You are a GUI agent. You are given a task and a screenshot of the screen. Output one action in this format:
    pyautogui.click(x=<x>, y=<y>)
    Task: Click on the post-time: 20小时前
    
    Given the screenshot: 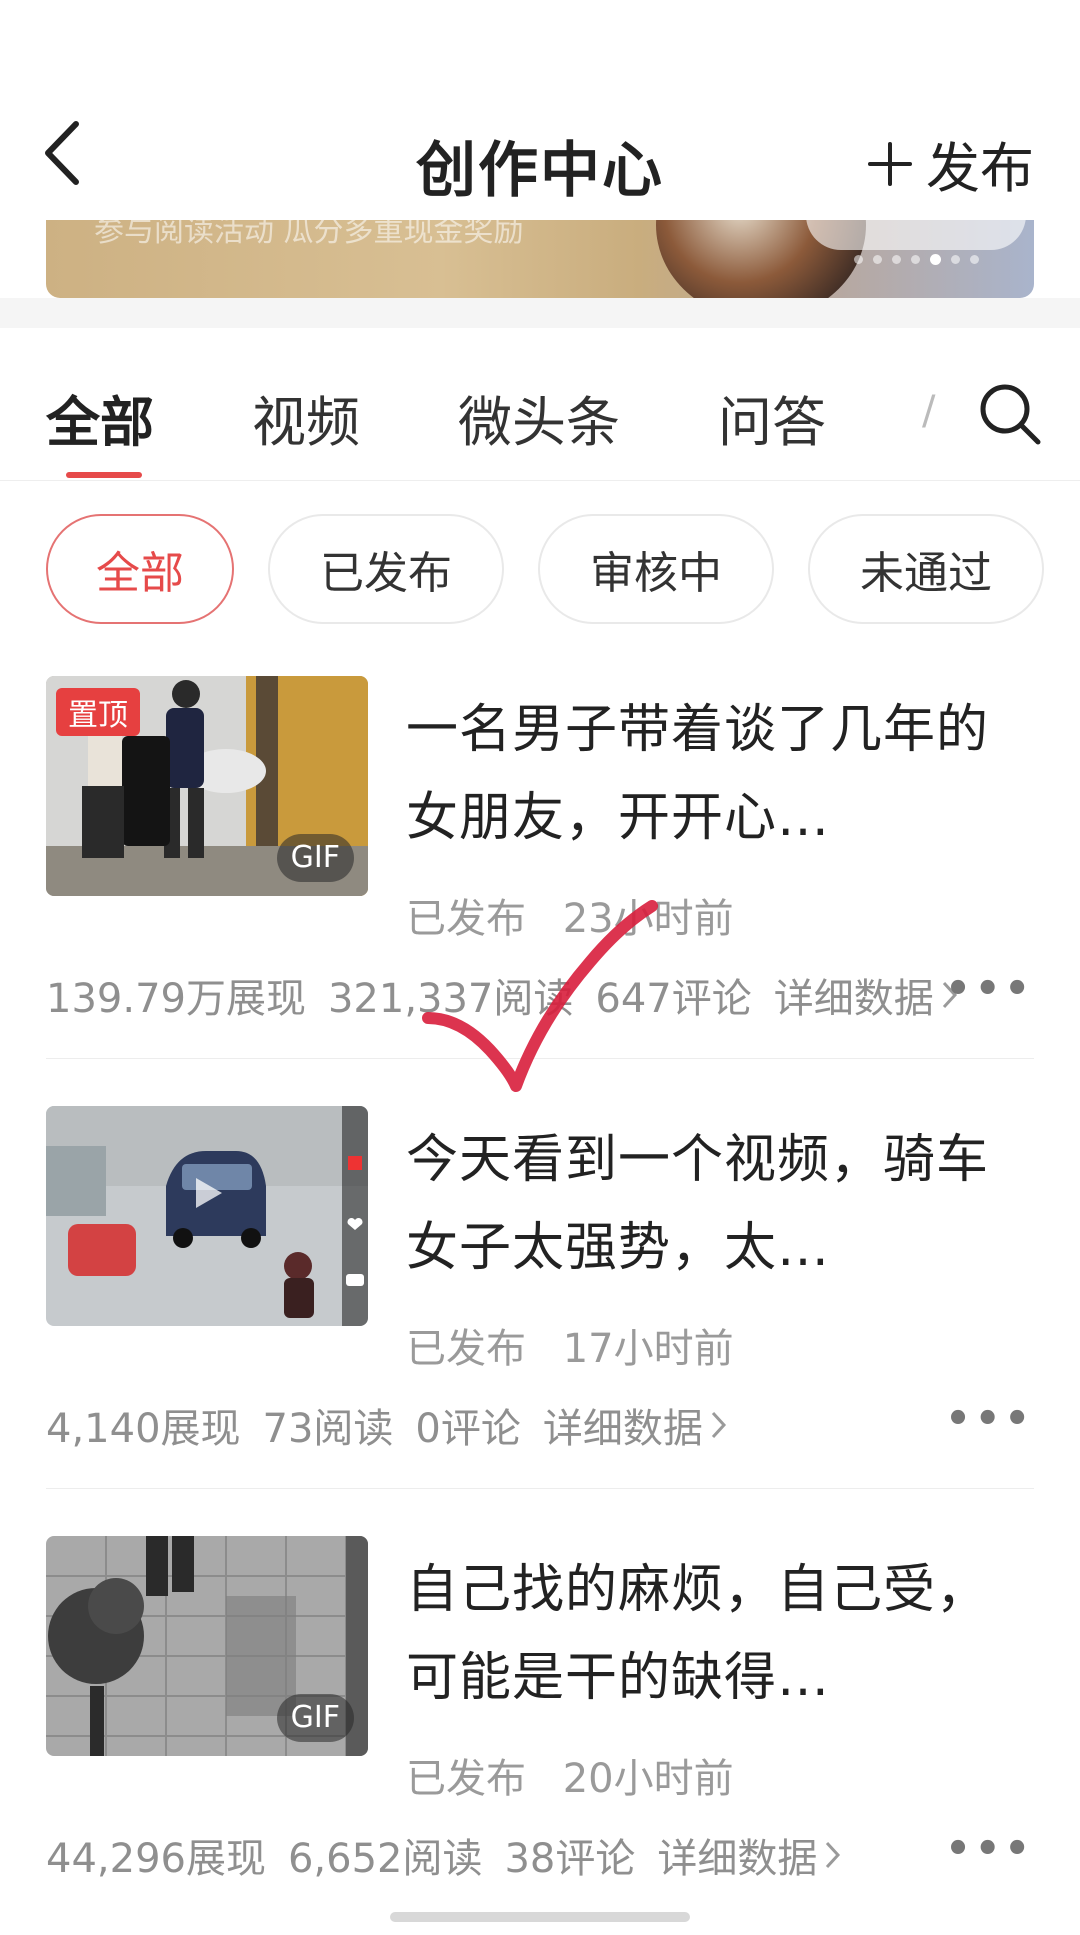 What is the action you would take?
    pyautogui.click(x=648, y=1779)
    